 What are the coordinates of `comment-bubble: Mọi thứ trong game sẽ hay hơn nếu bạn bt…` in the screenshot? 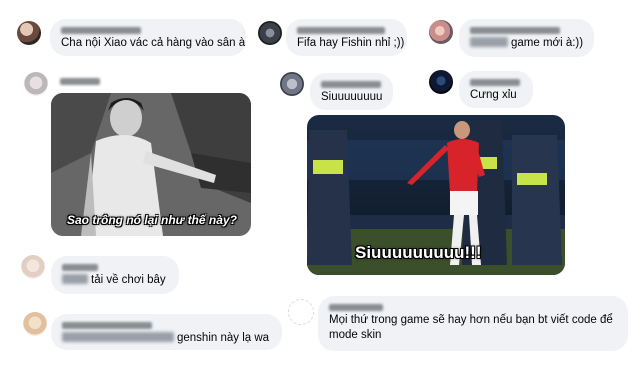 It's located at (473, 323).